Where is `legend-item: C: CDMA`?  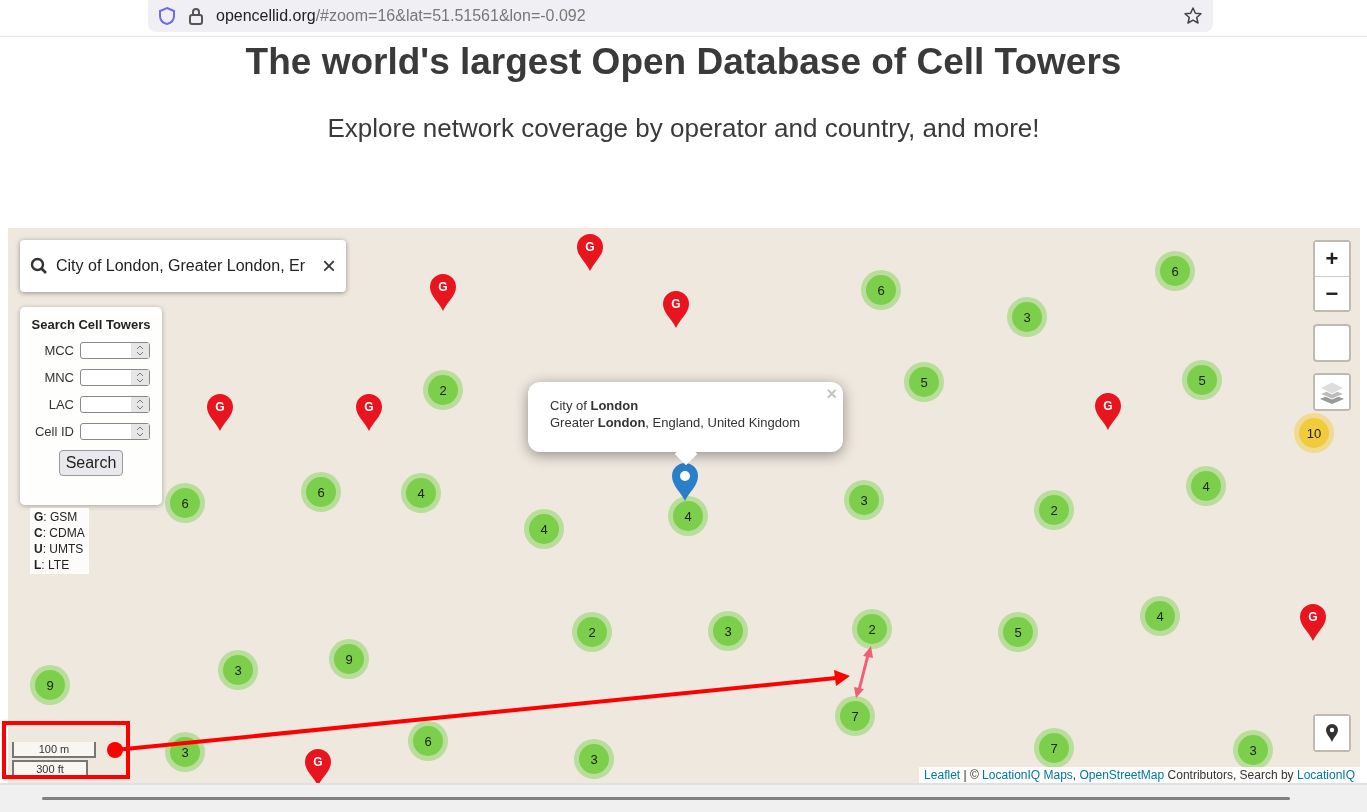 legend-item: C: CDMA is located at coordinates (59, 533).